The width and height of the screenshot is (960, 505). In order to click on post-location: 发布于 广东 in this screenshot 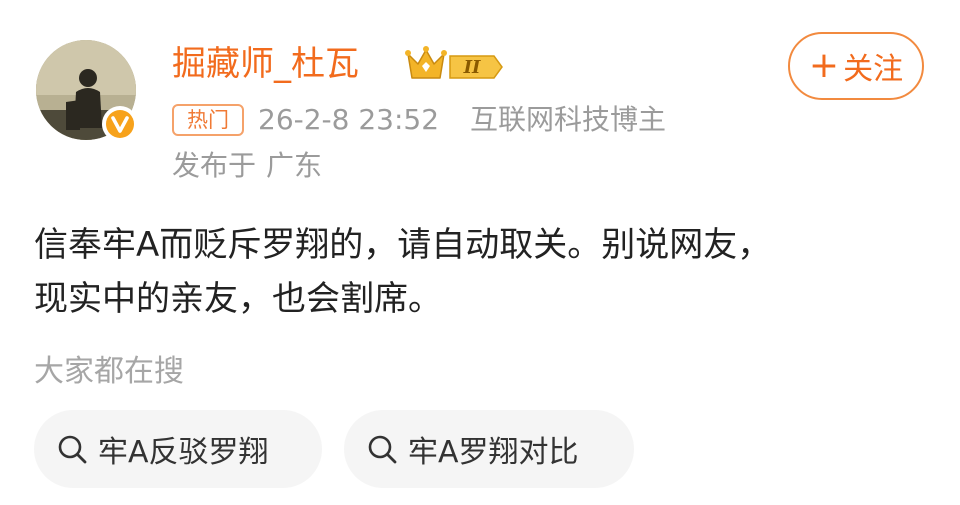, I will do `click(247, 166)`.